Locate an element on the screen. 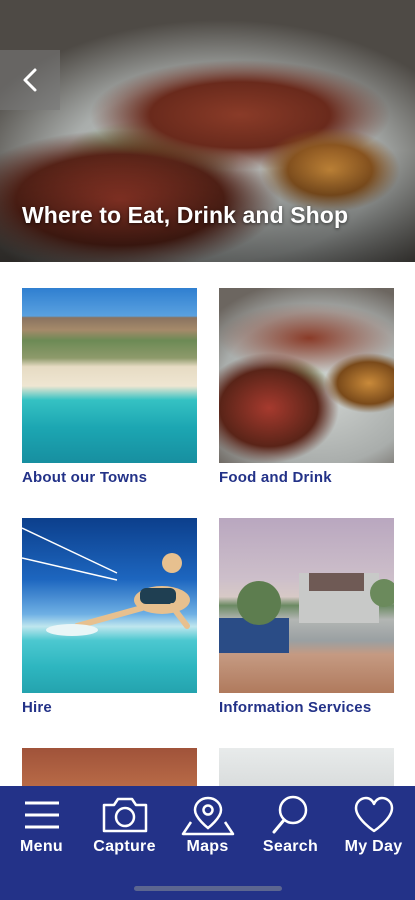 The height and width of the screenshot is (900, 415). nav-search: Search is located at coordinates (290, 825).